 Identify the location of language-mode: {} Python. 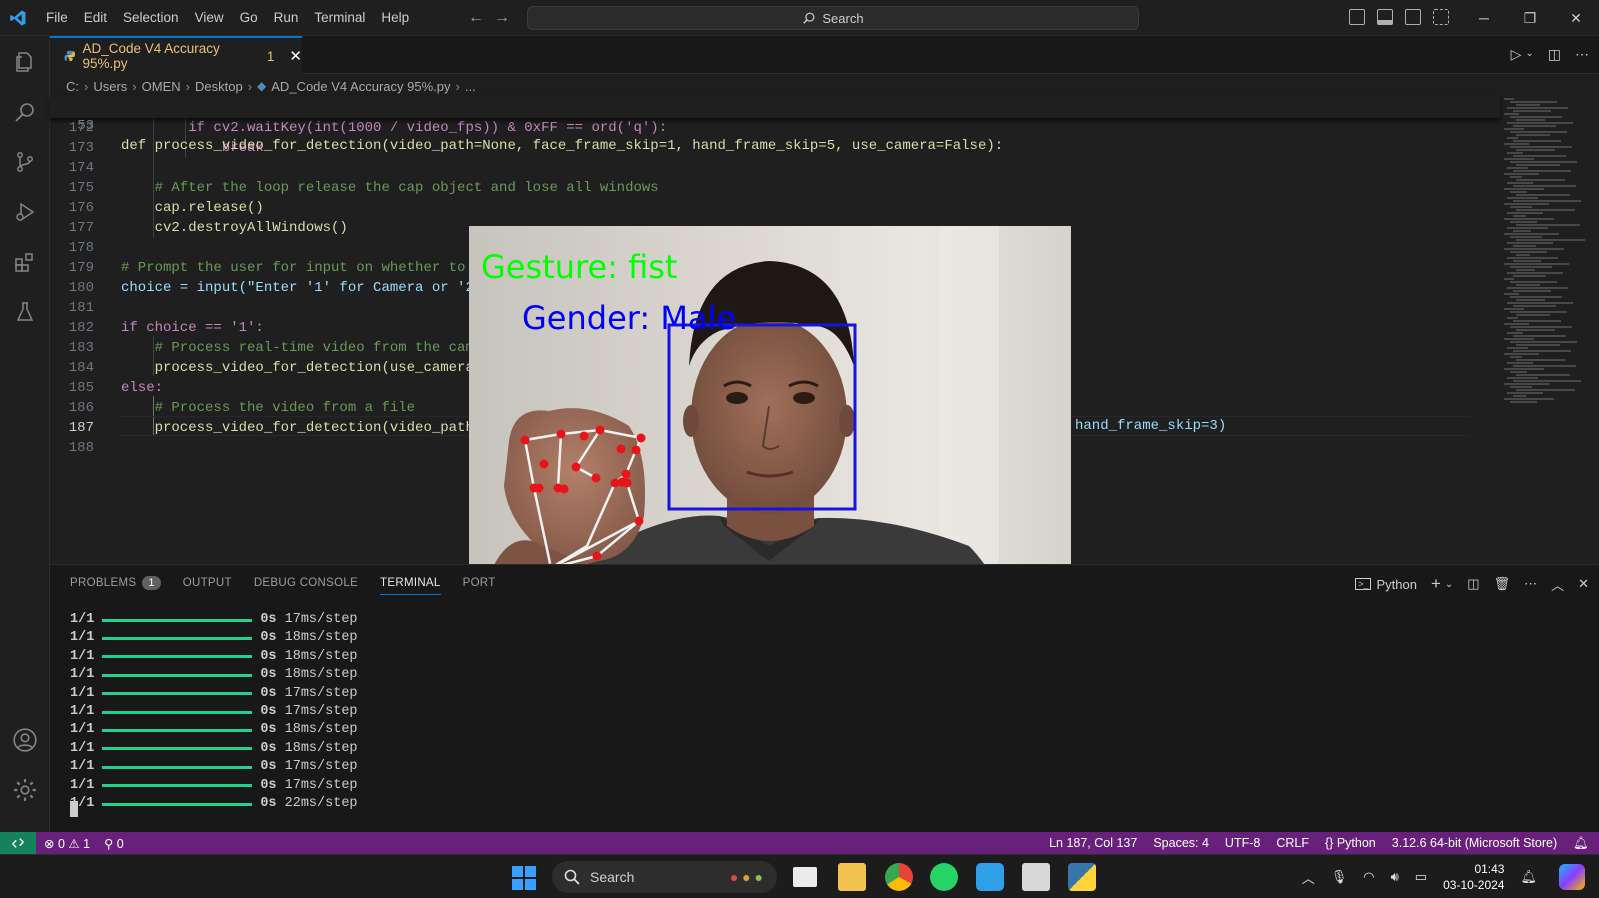
(1350, 843).